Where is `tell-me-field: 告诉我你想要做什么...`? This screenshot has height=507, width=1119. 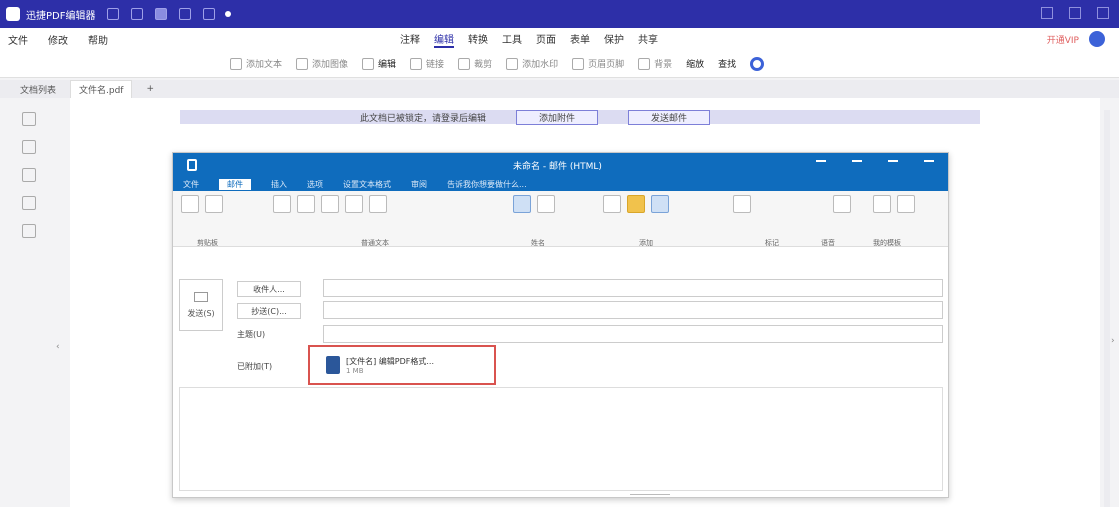
tell-me-field: 告诉我你想要做什么... is located at coordinates (487, 184).